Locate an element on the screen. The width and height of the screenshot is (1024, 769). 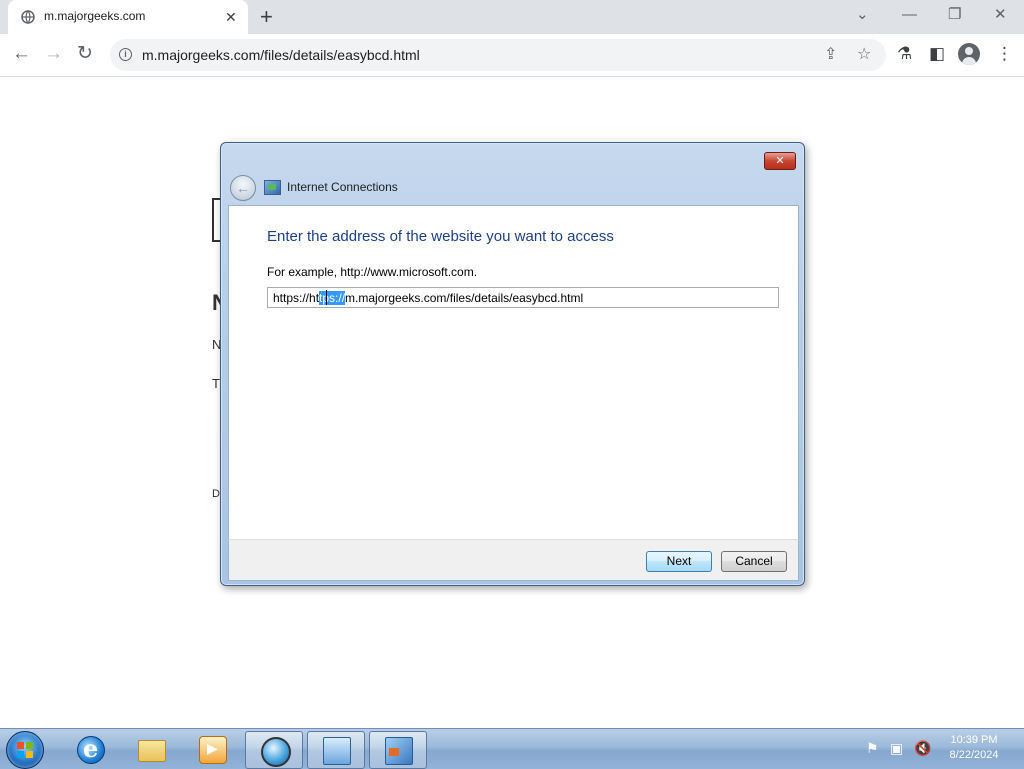
browser-icon is located at coordinates (276, 752).